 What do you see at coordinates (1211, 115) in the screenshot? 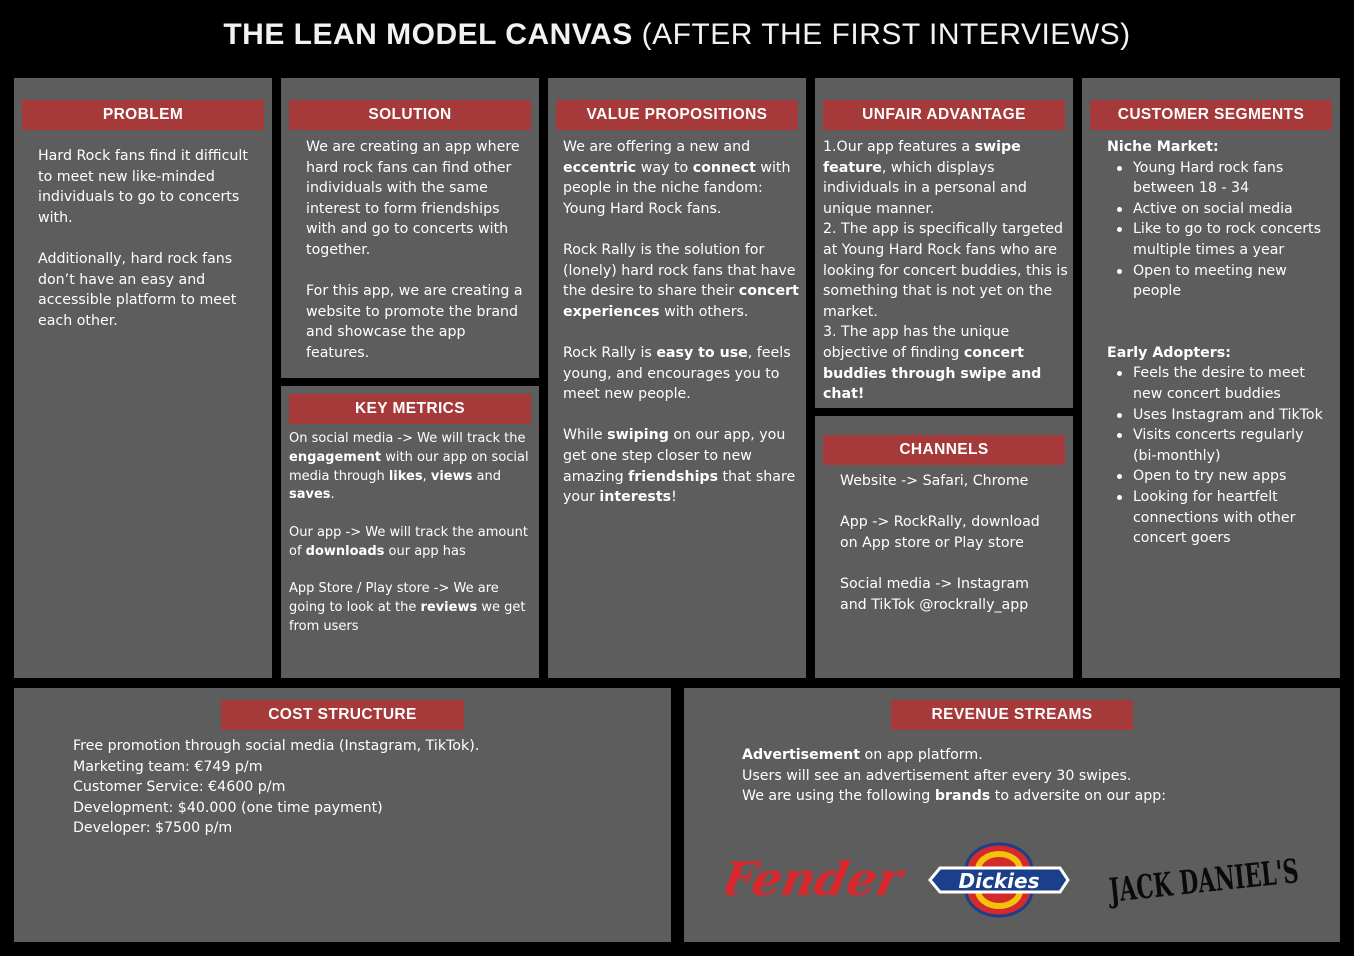
I see `customer-segments-header: CUSTOMER SEGMENTS` at bounding box center [1211, 115].